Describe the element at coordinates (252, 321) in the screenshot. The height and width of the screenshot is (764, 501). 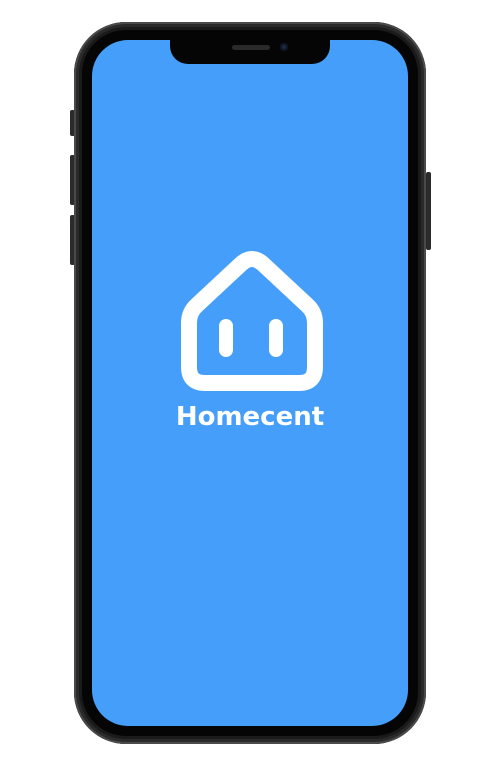
I see `house-icon` at that location.